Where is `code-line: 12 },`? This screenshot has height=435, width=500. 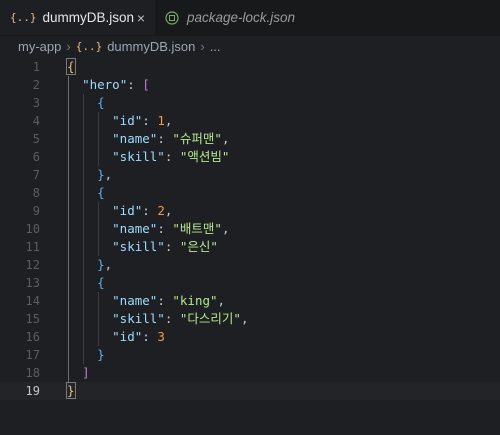 code-line: 12 }, is located at coordinates (250, 265).